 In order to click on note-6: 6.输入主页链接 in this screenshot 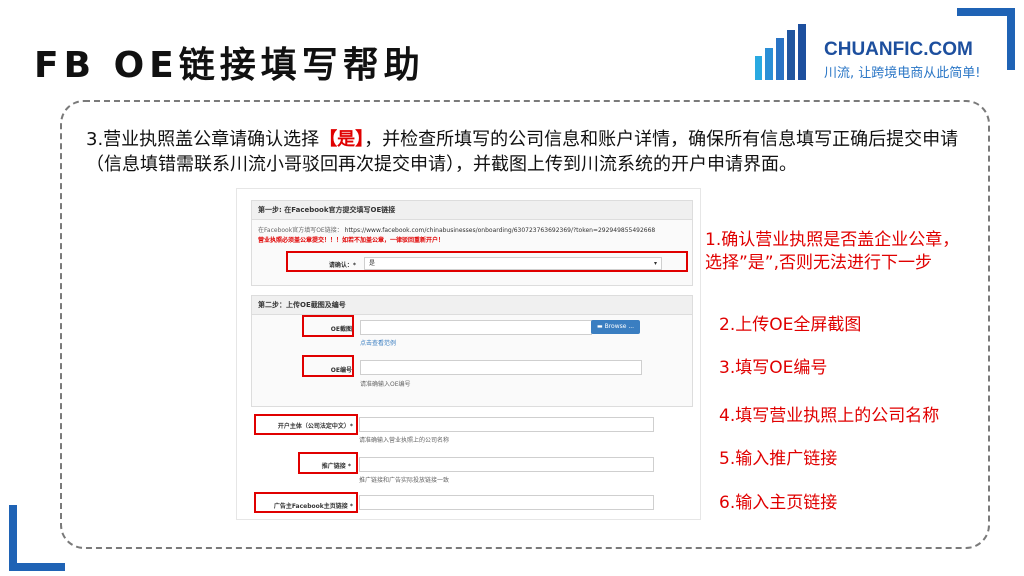, I will do `click(778, 503)`.